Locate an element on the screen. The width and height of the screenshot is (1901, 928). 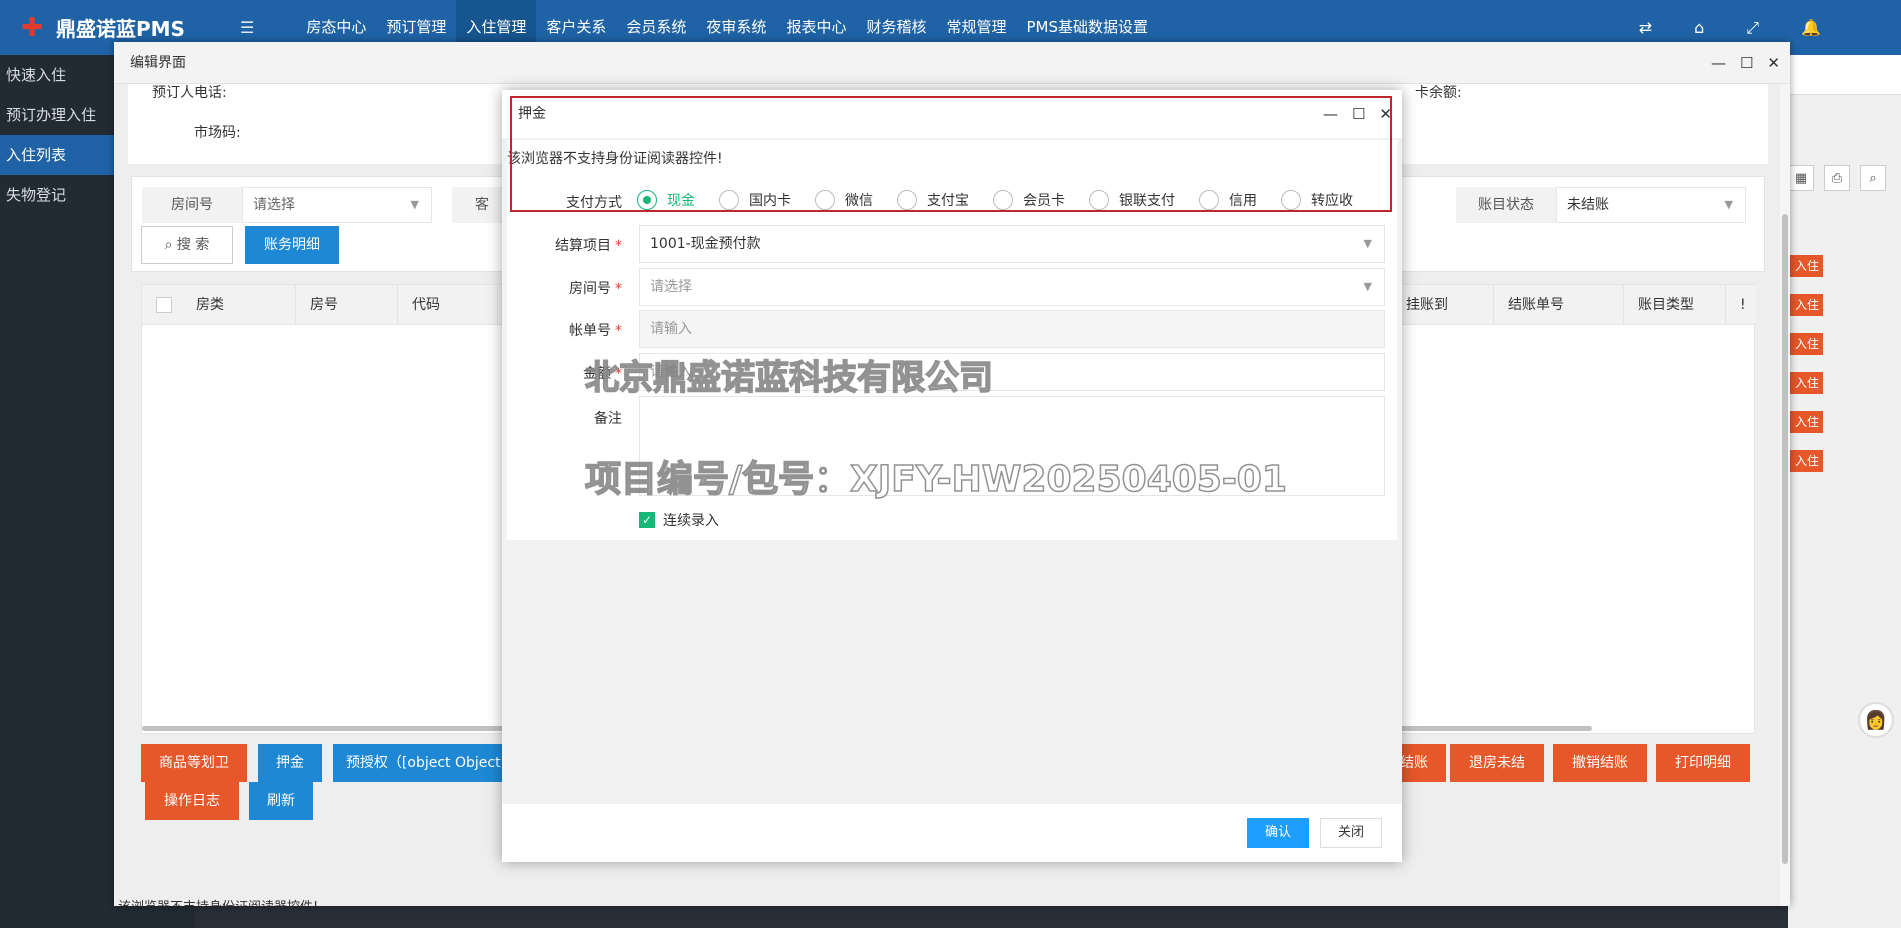
settle-item-select: 1001-现金预付款 ▼ is located at coordinates (1012, 244).